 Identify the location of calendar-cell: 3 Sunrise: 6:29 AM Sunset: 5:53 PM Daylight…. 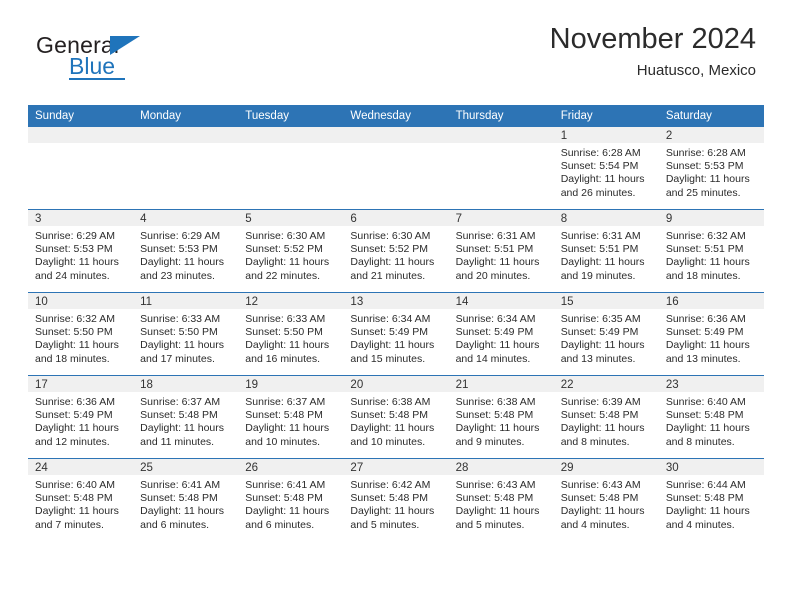
(81, 251).